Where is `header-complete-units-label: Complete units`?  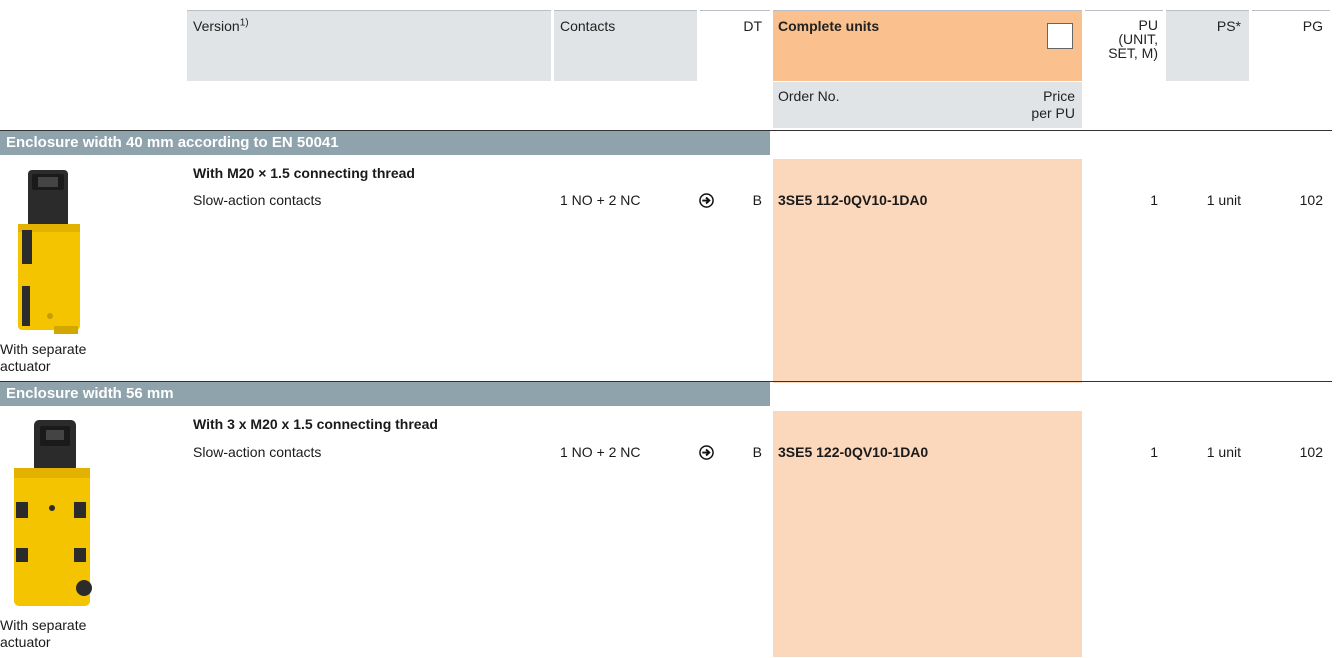
header-complete-units-label: Complete units is located at coordinates (829, 26).